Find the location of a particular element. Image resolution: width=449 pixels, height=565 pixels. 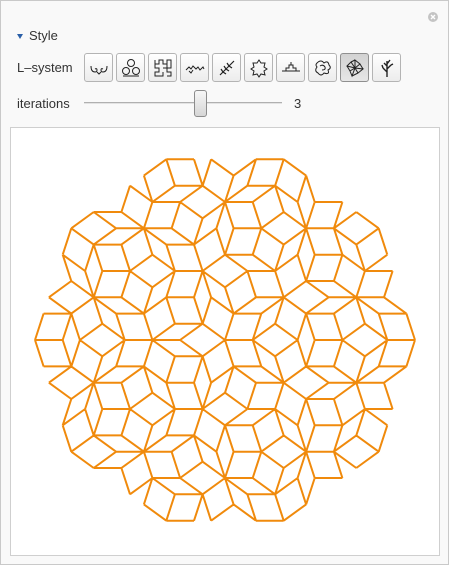

lsystem-button-hilbert is located at coordinates (162, 67).